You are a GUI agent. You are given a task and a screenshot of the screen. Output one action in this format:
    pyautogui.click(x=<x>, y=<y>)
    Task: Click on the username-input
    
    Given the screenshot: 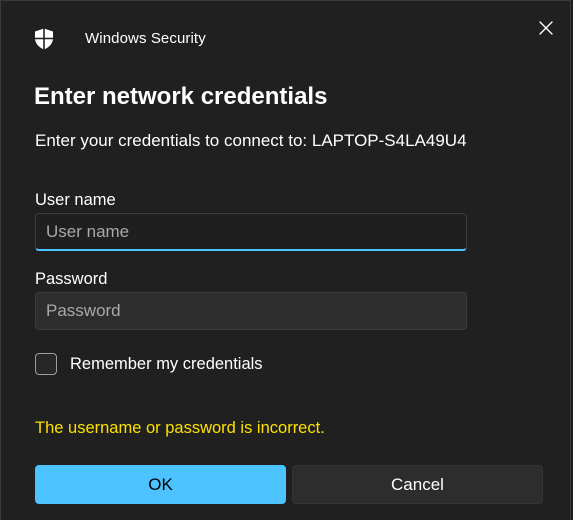 What is the action you would take?
    pyautogui.click(x=251, y=232)
    